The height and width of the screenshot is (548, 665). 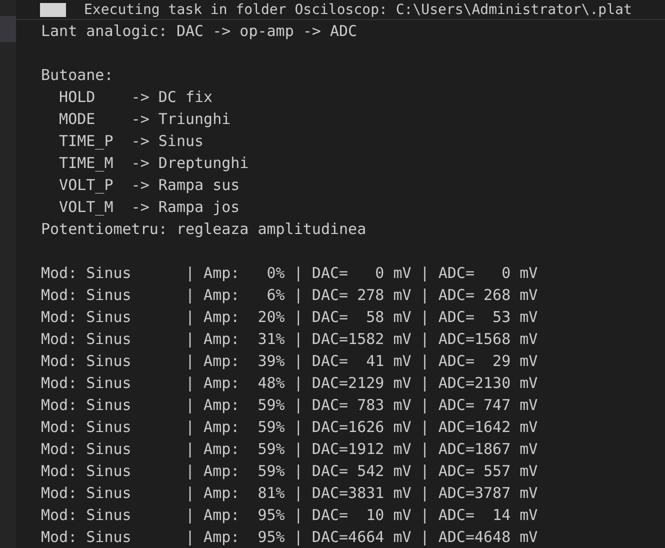 What do you see at coordinates (131, 141) in the screenshot?
I see `terminal-line: TIME_P -> Sinus` at bounding box center [131, 141].